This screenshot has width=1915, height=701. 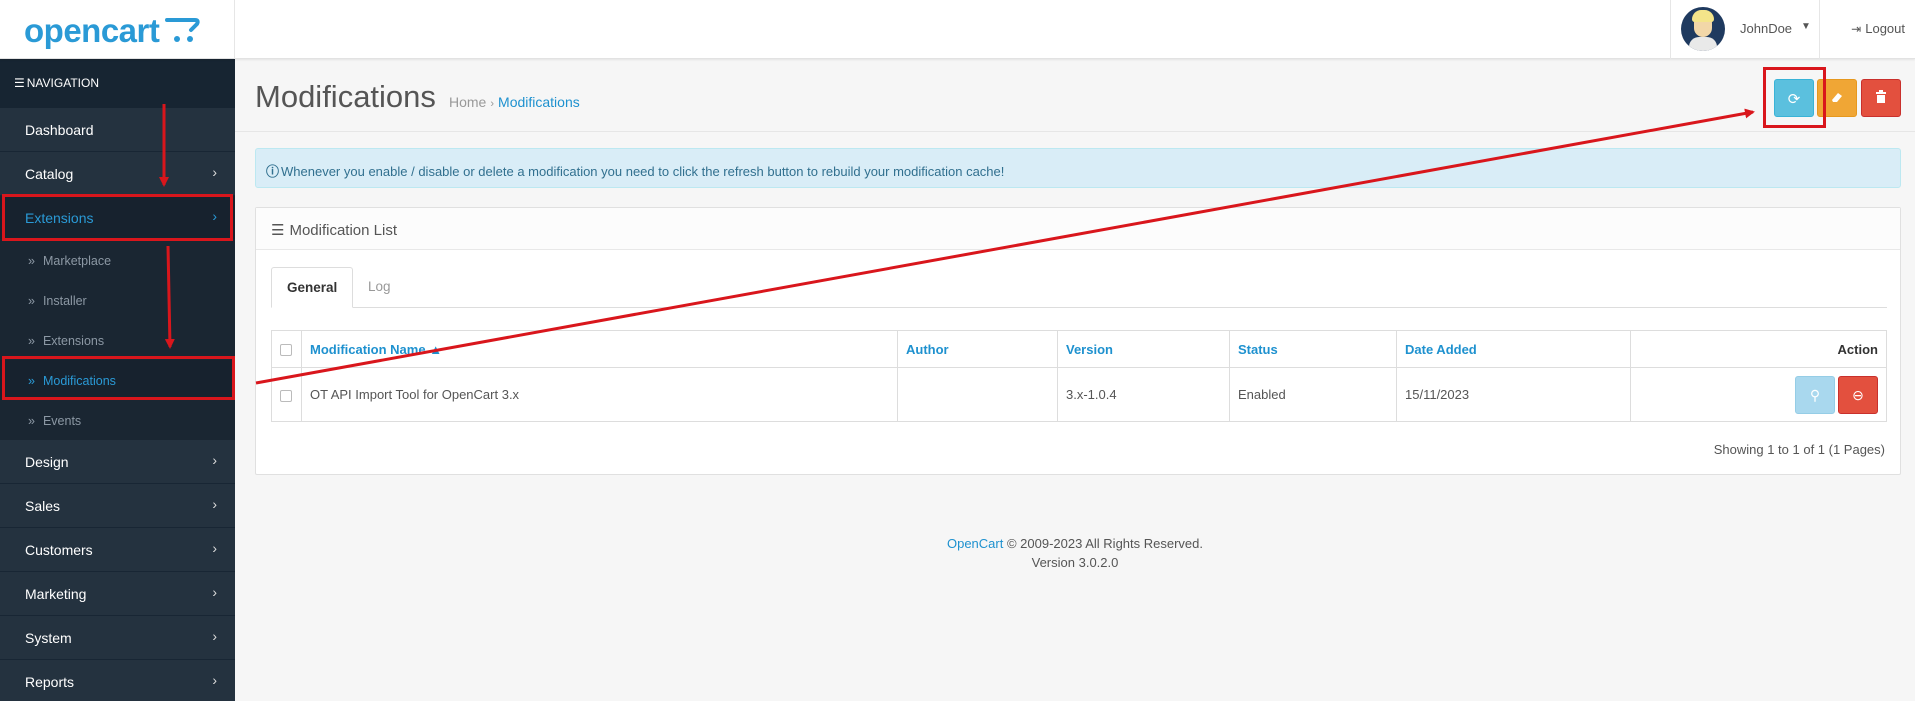 What do you see at coordinates (62, 83) in the screenshot?
I see `navigation-title: NAVIGATION` at bounding box center [62, 83].